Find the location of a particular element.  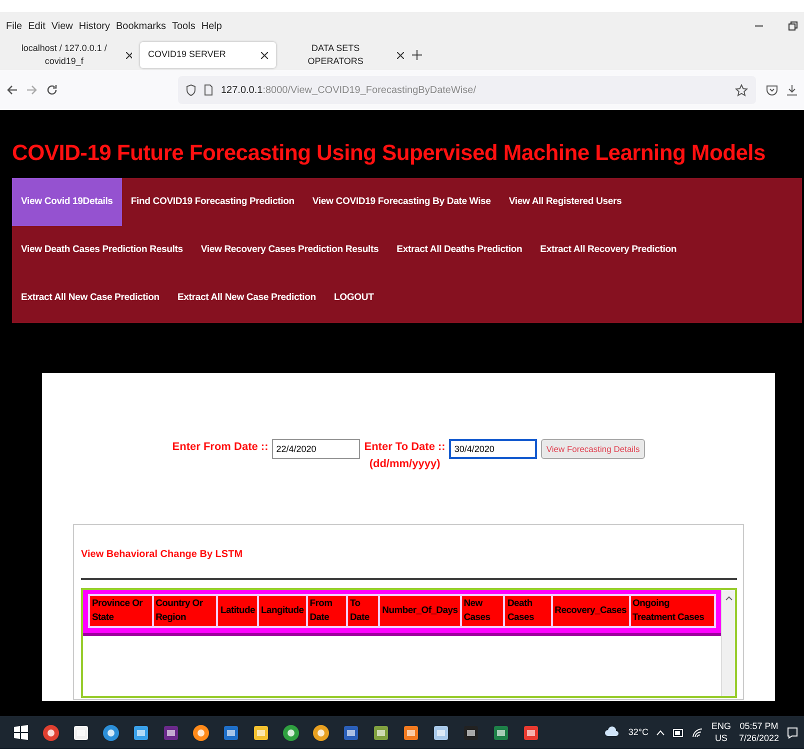

weather-temperature: 32°C is located at coordinates (638, 733).